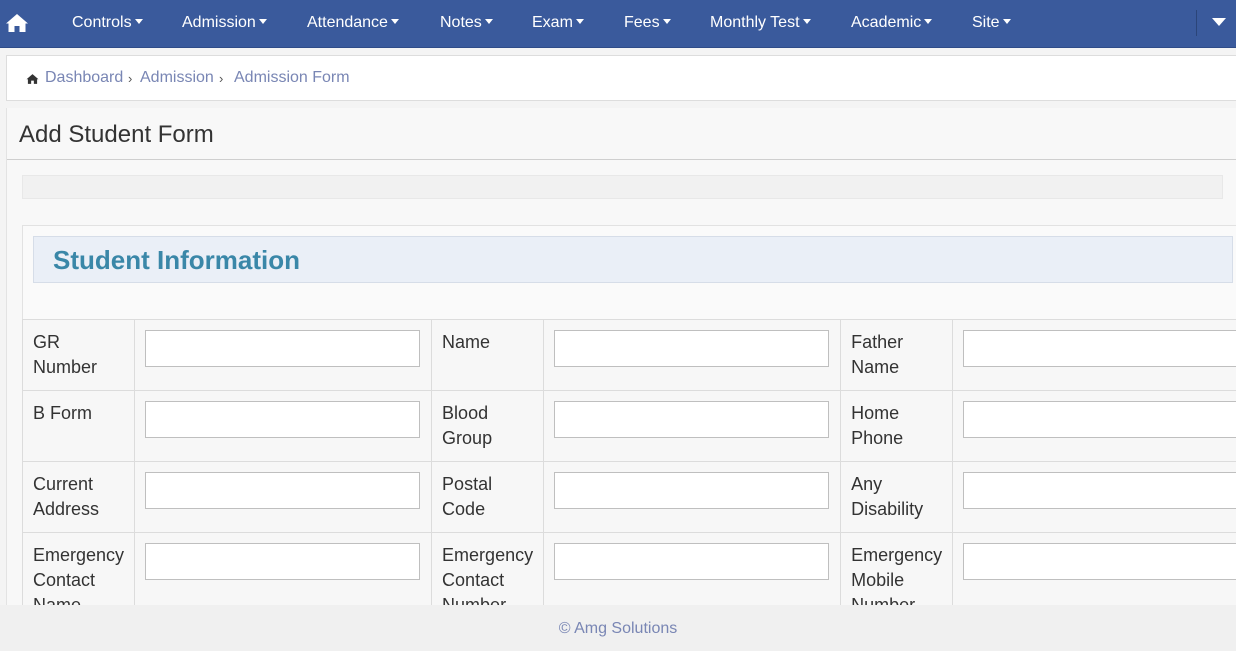 The height and width of the screenshot is (651, 1236). I want to click on nav-site: Site, so click(991, 23).